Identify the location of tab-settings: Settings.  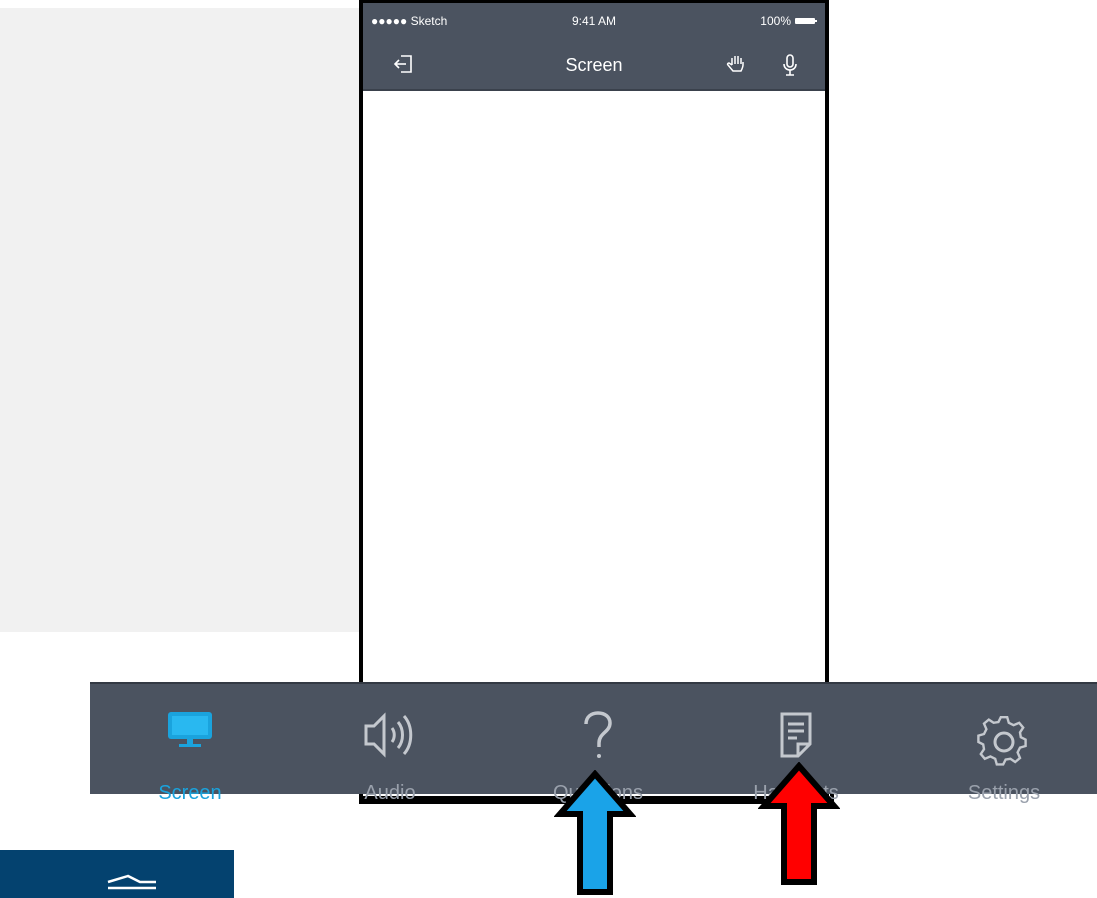
(1000, 744).